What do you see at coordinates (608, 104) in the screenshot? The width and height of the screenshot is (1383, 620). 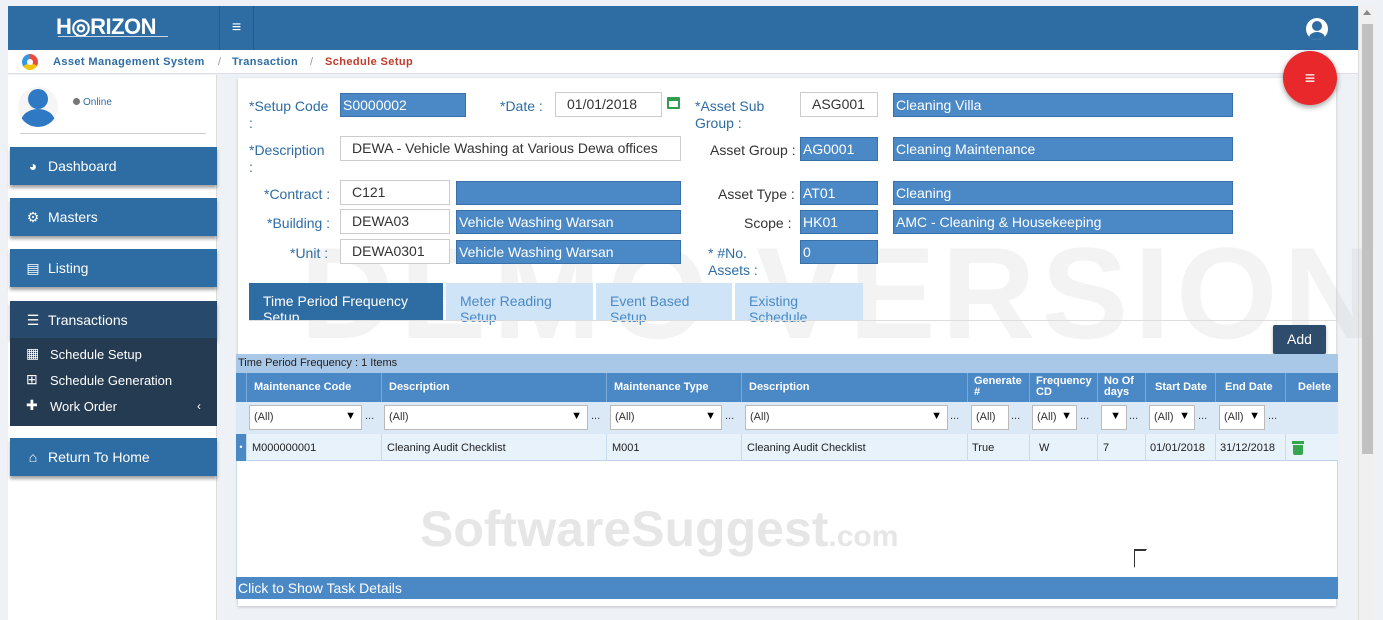 I see `date-input: 01/01/2018` at bounding box center [608, 104].